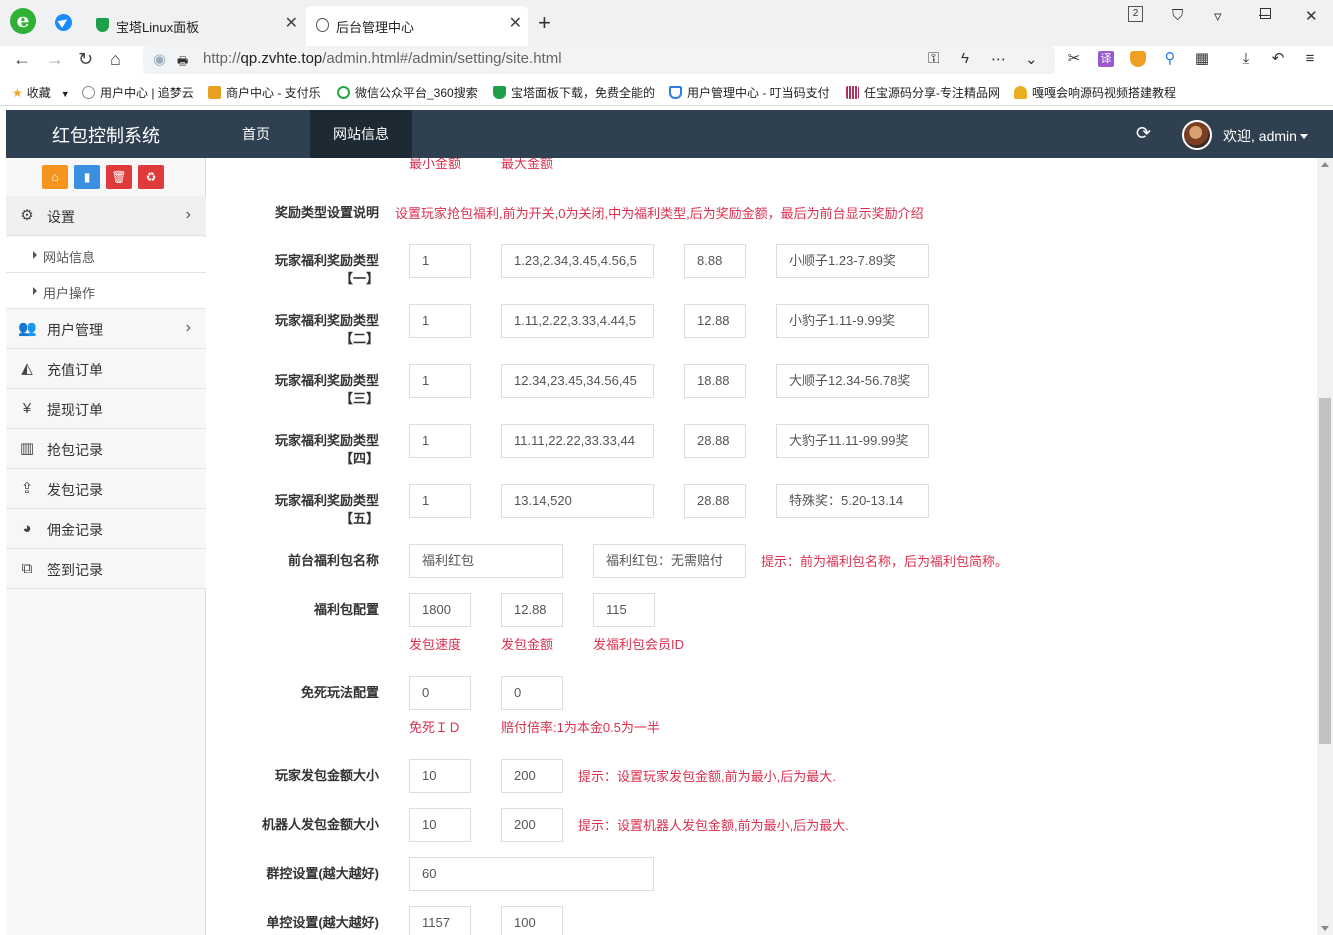 Image resolution: width=1333 pixels, height=935 pixels. I want to click on sidebar-item-settings: ⚙ 设置 ›, so click(106, 216).